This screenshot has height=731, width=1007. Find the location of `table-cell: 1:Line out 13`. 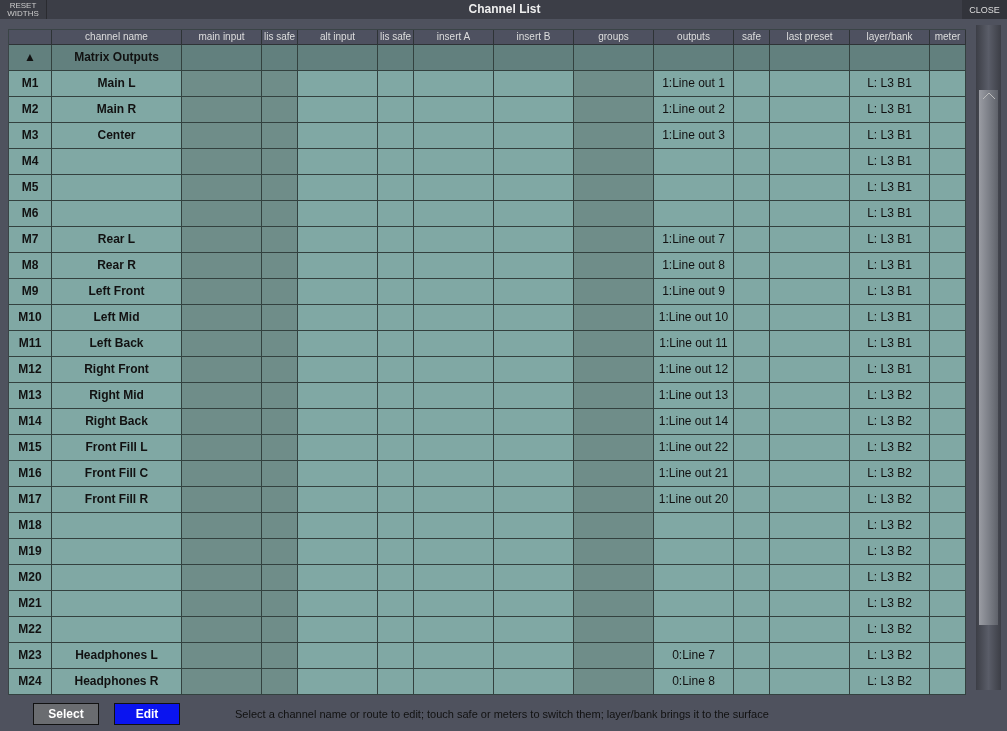

table-cell: 1:Line out 13 is located at coordinates (694, 396).